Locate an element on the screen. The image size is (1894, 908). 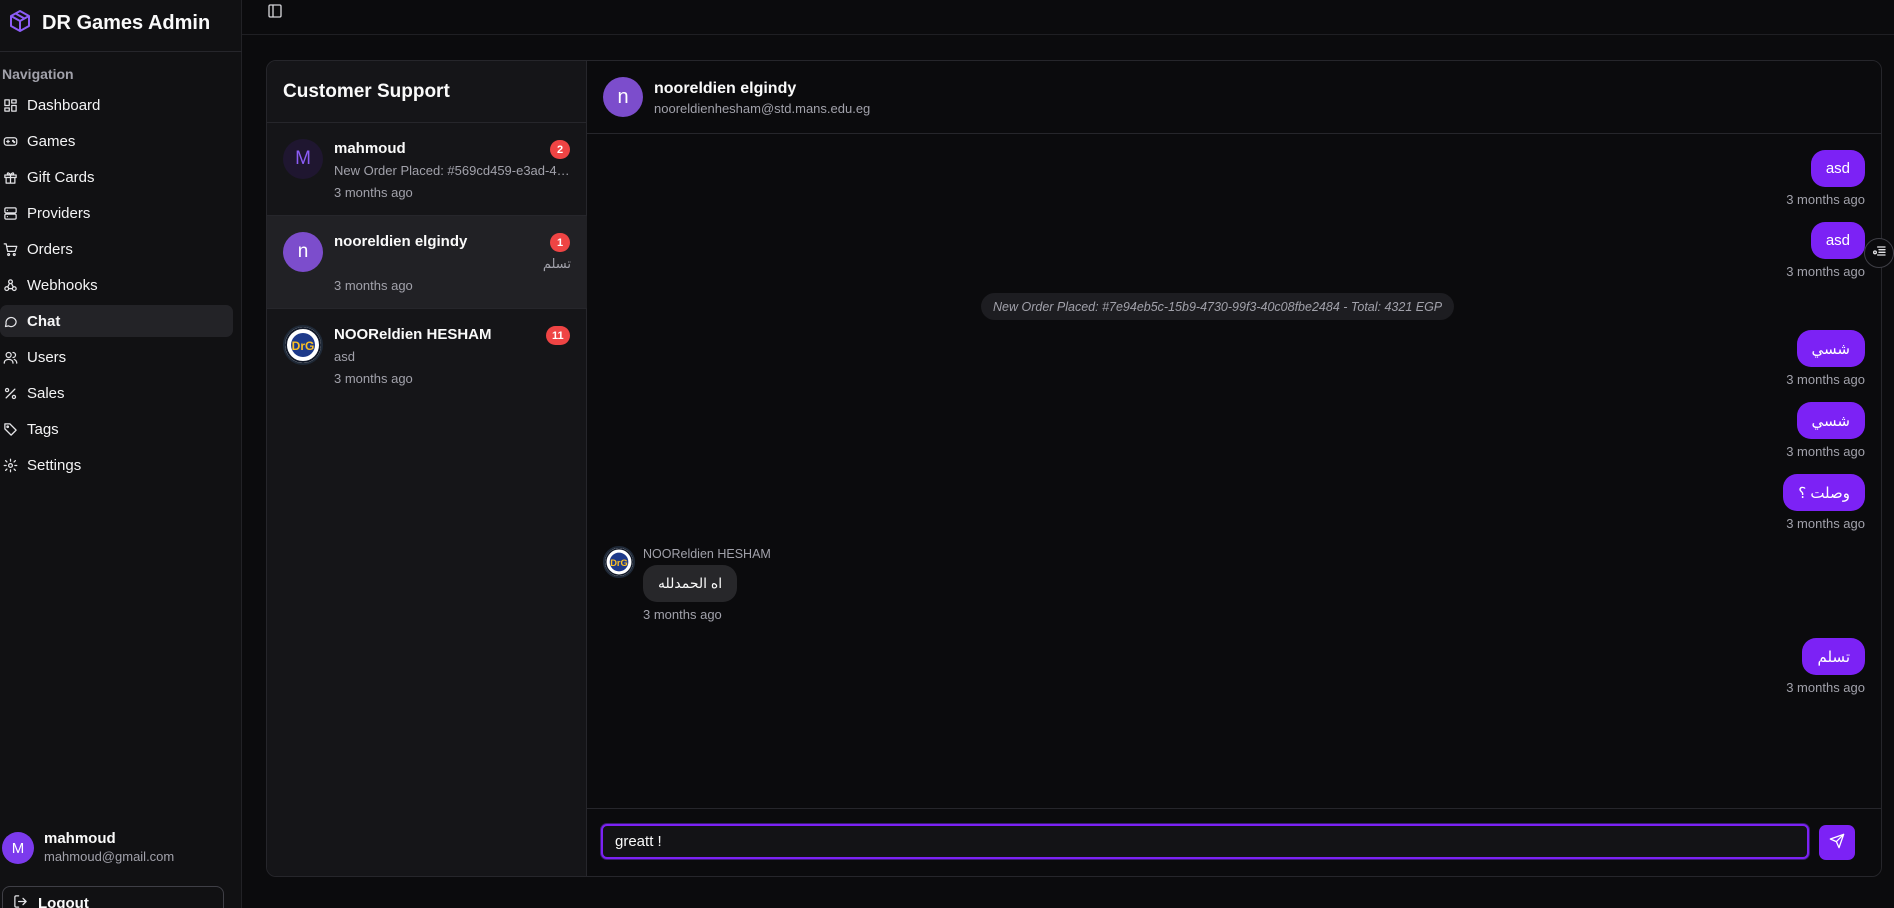
tag-icon is located at coordinates (10, 429).